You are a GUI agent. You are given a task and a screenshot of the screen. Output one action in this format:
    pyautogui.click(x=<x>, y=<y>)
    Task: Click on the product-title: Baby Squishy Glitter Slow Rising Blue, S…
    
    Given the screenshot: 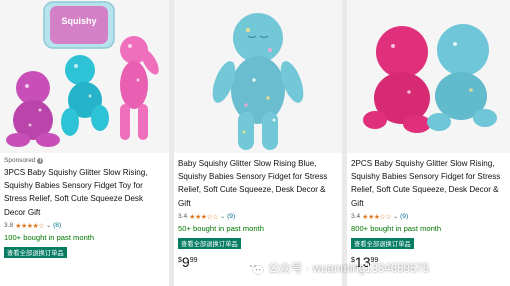 What is the action you would take?
    pyautogui.click(x=258, y=183)
    